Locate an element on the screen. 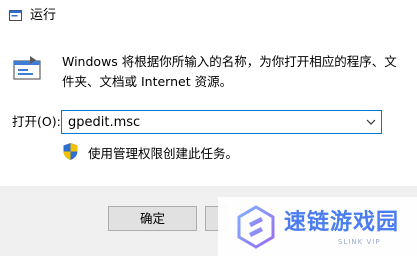 Image resolution: width=417 pixels, height=256 pixels. title-bar: 运行 is located at coordinates (208, 16).